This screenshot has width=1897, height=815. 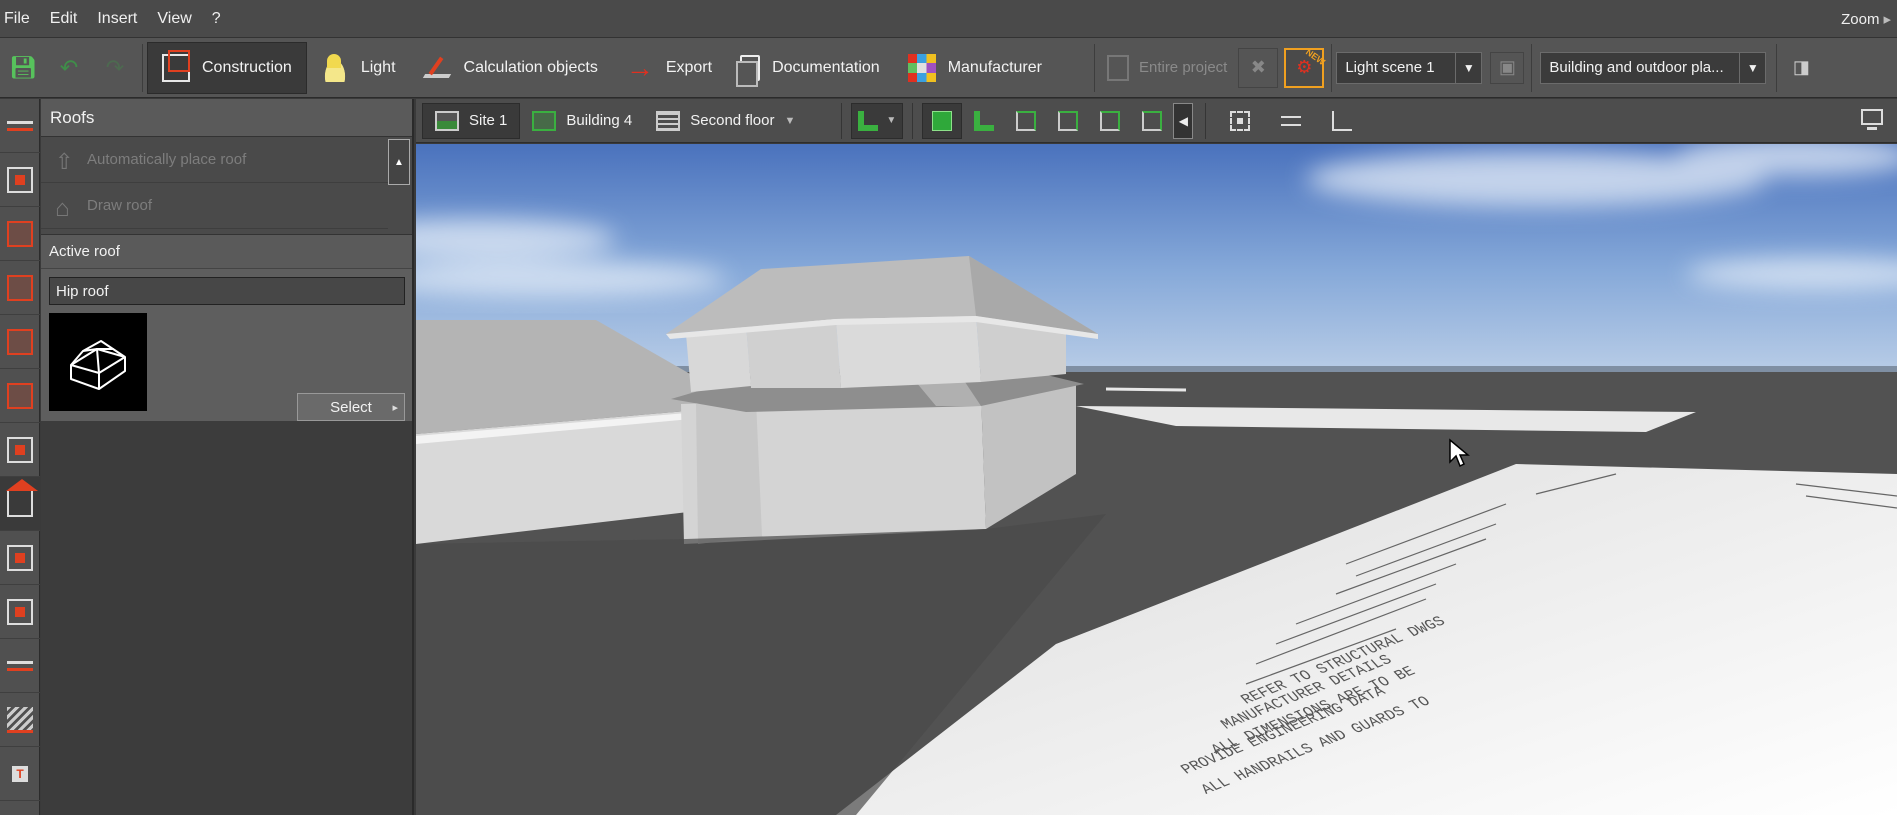 I want to click on save-button: 💾︎, so click(x=23, y=68).